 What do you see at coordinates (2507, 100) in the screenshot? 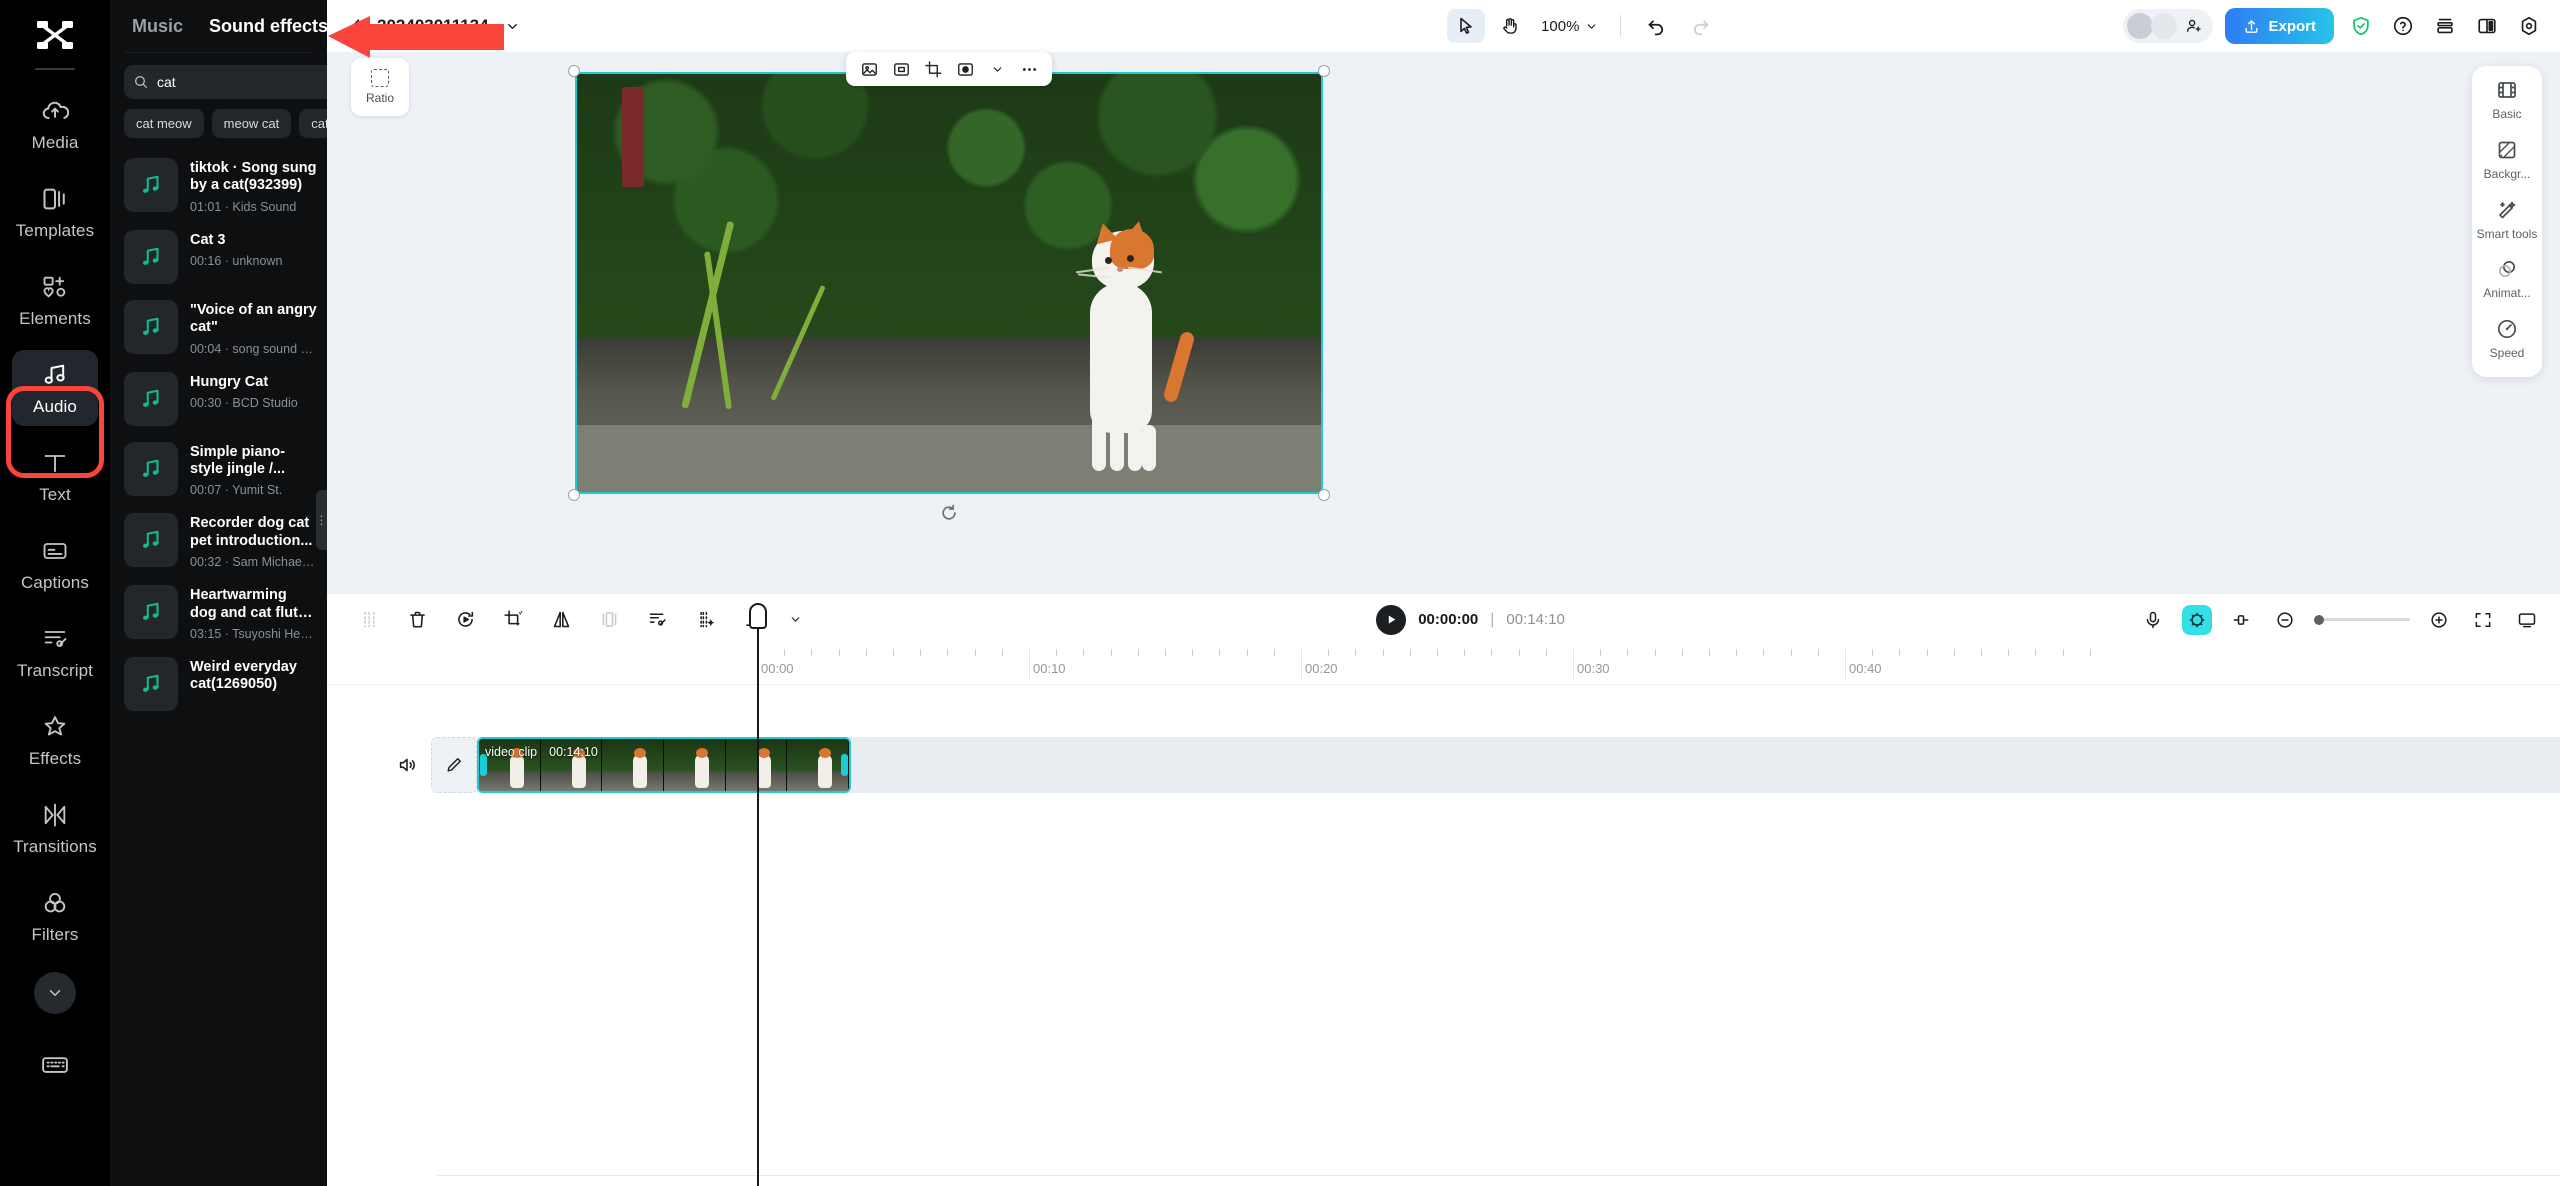
I see `right-tool-basic: Basic` at bounding box center [2507, 100].